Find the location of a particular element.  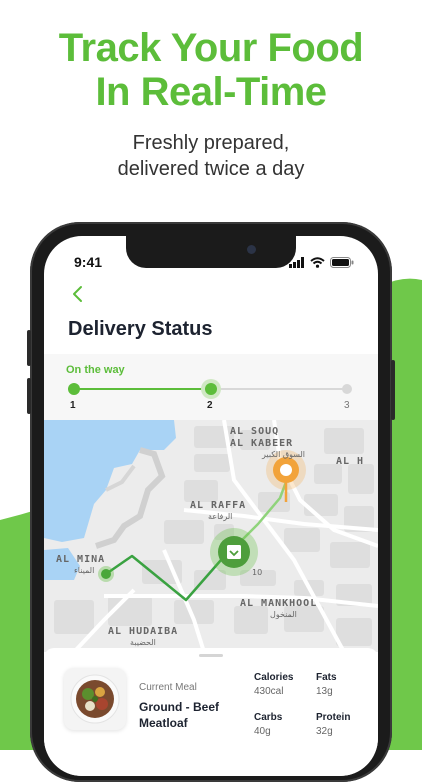

promo-headline: Track Your Food In Real-Time is located at coordinates (211, 70).